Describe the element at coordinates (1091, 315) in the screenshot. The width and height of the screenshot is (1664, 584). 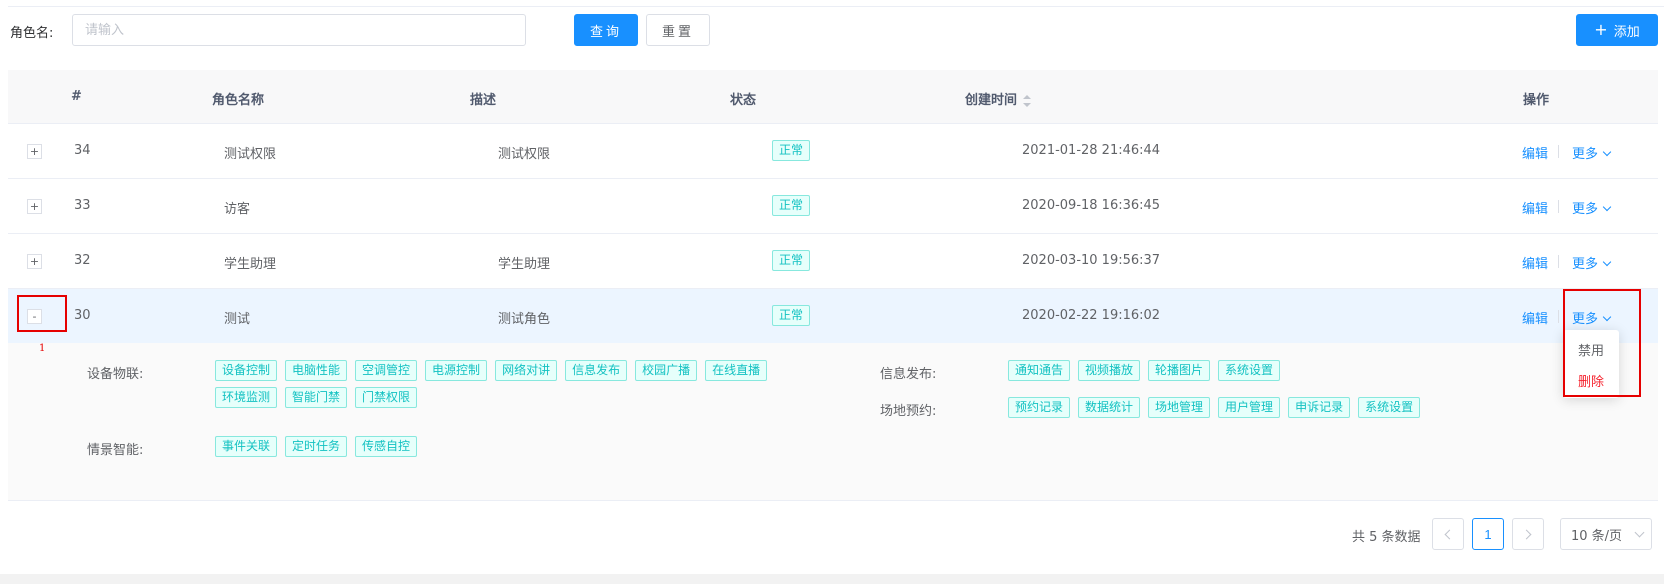
I see `row-created-time: 2020-02-22 19:16:02` at that location.